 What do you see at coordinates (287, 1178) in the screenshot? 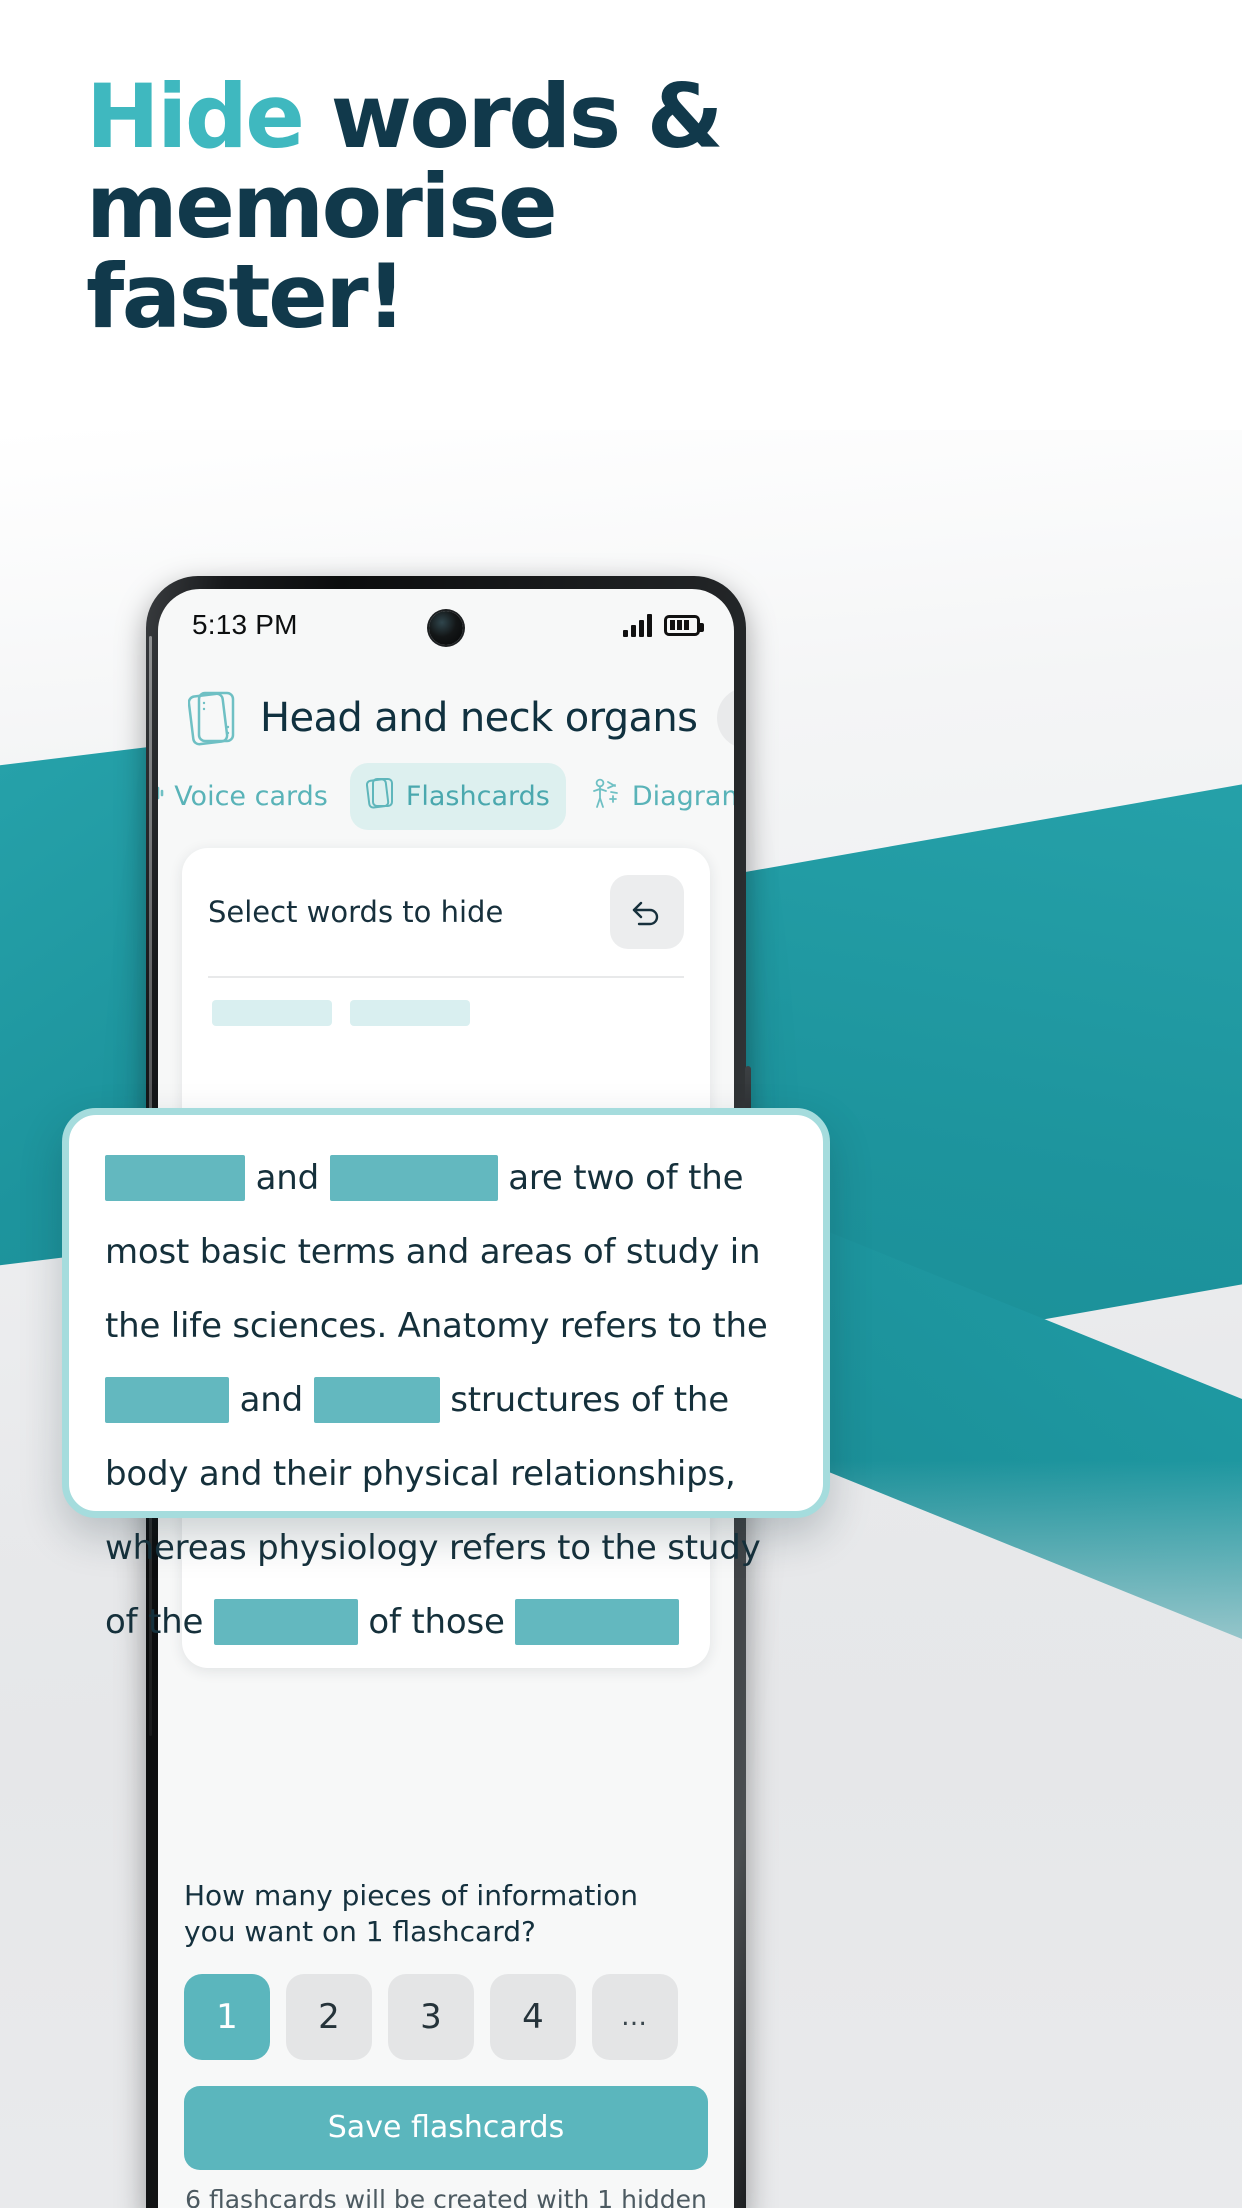
I see `text-segment-1: and` at bounding box center [287, 1178].